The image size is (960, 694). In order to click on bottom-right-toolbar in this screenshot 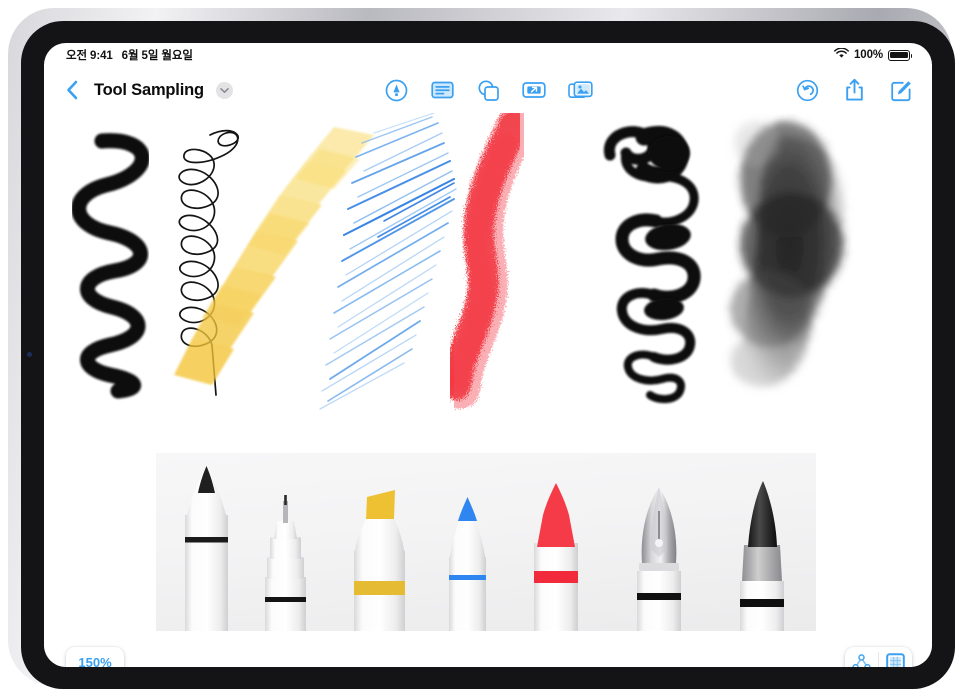, I will do `click(878, 657)`.